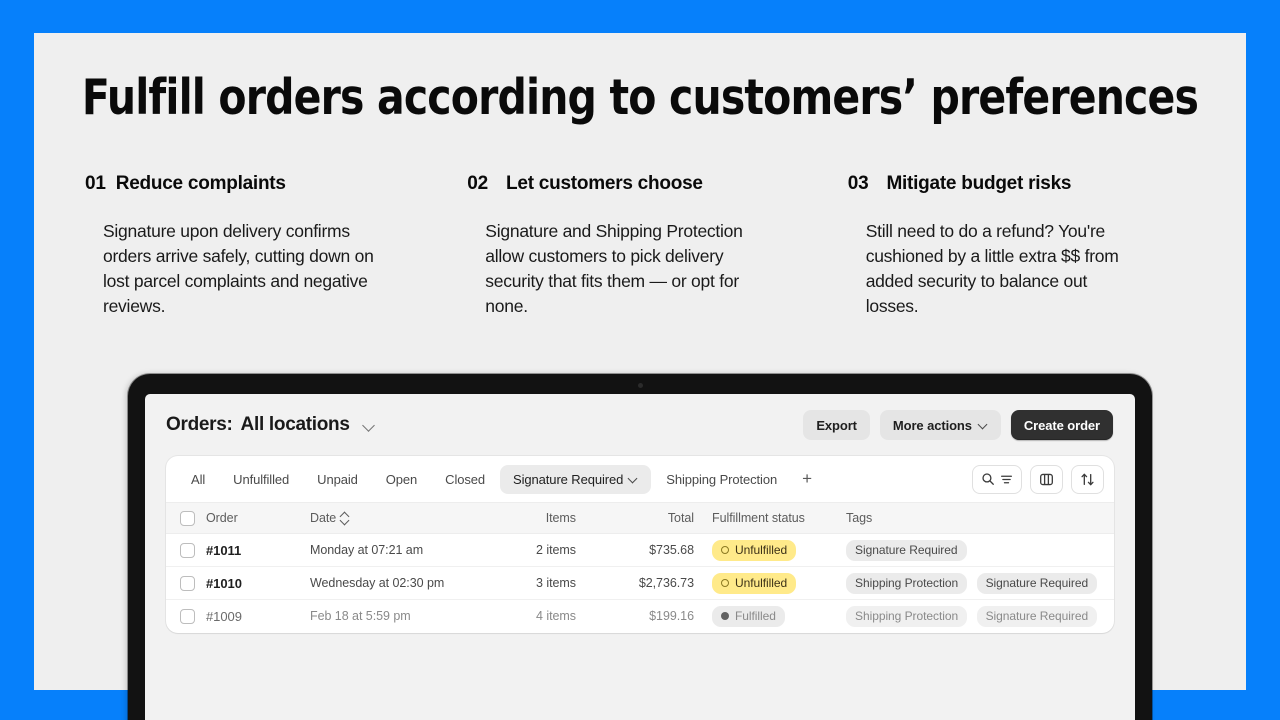 Image resolution: width=1280 pixels, height=720 pixels. I want to click on header-items: Items, so click(542, 518).